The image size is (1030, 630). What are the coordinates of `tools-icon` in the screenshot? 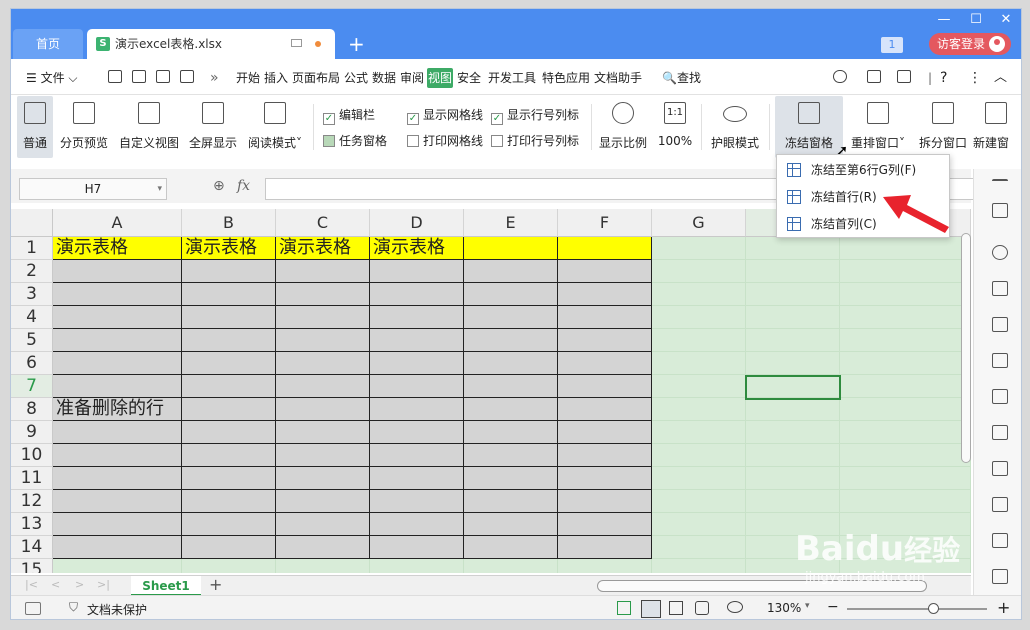 It's located at (1000, 432).